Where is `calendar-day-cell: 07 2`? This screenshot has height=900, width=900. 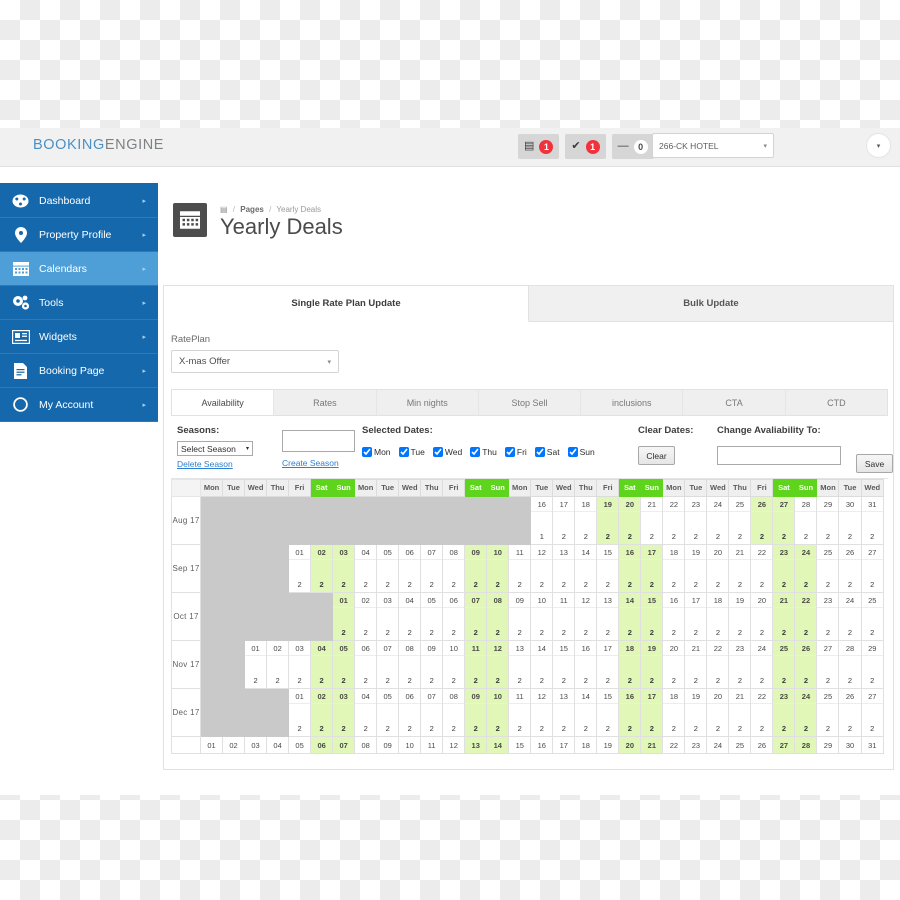 calendar-day-cell: 07 2 is located at coordinates (388, 664).